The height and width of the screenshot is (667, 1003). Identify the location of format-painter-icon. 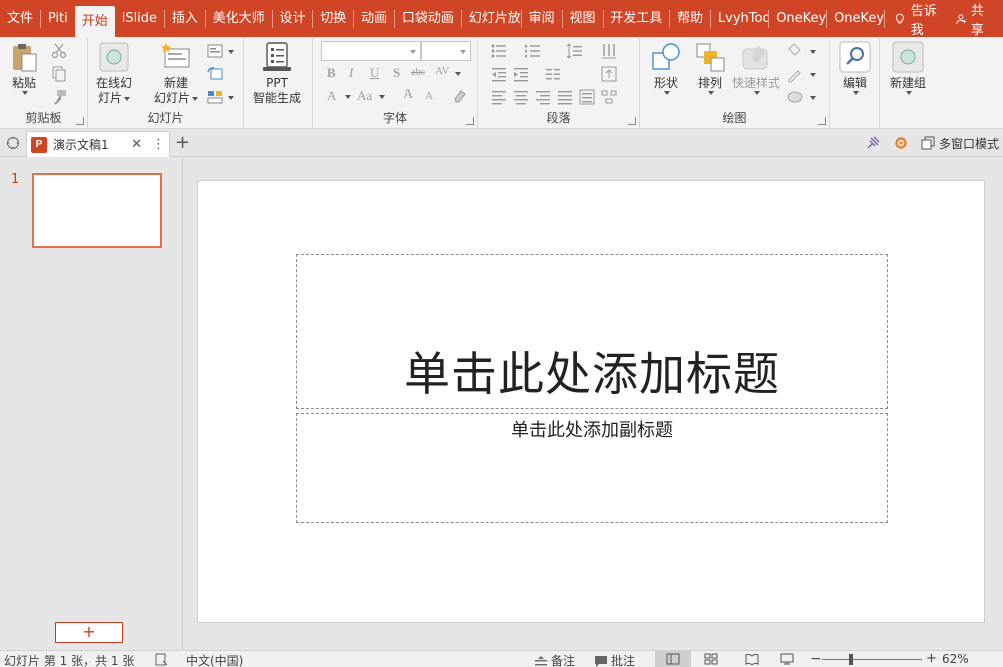
(59, 97).